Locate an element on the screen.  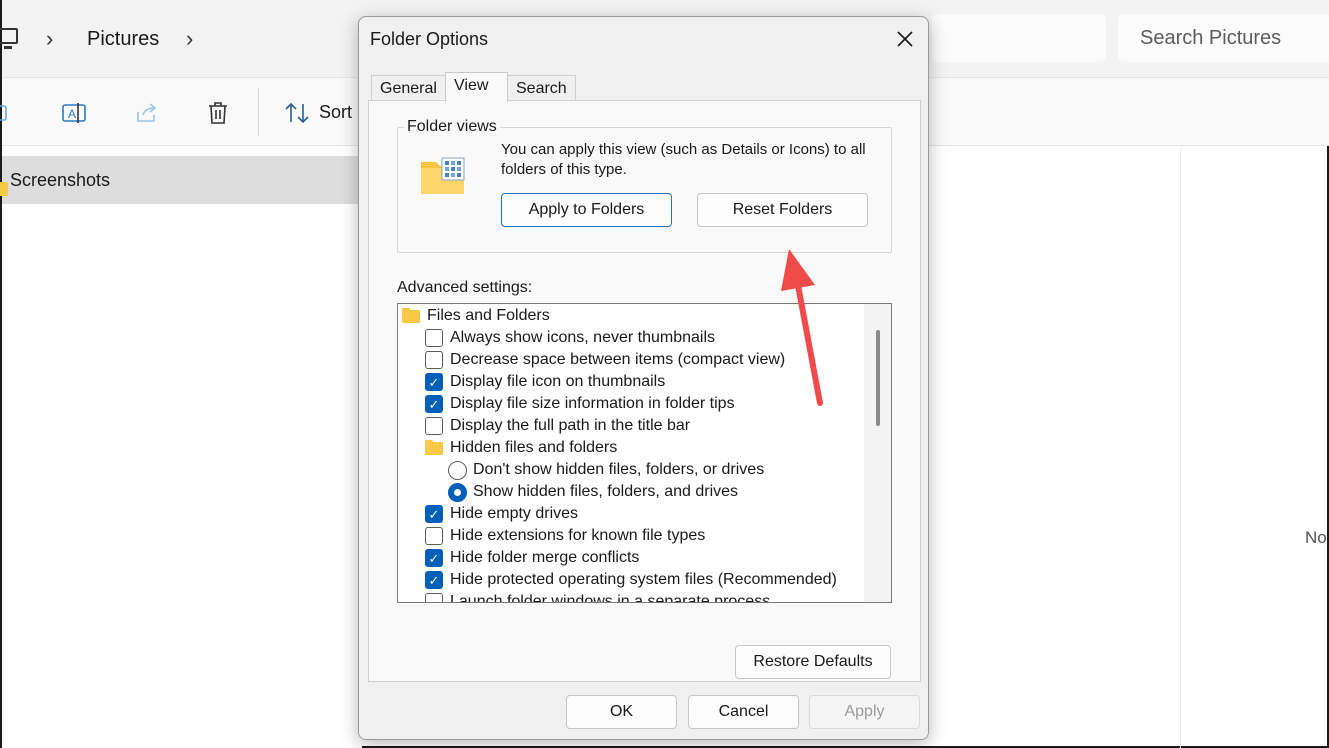
this-pc-icon is located at coordinates (9, 38).